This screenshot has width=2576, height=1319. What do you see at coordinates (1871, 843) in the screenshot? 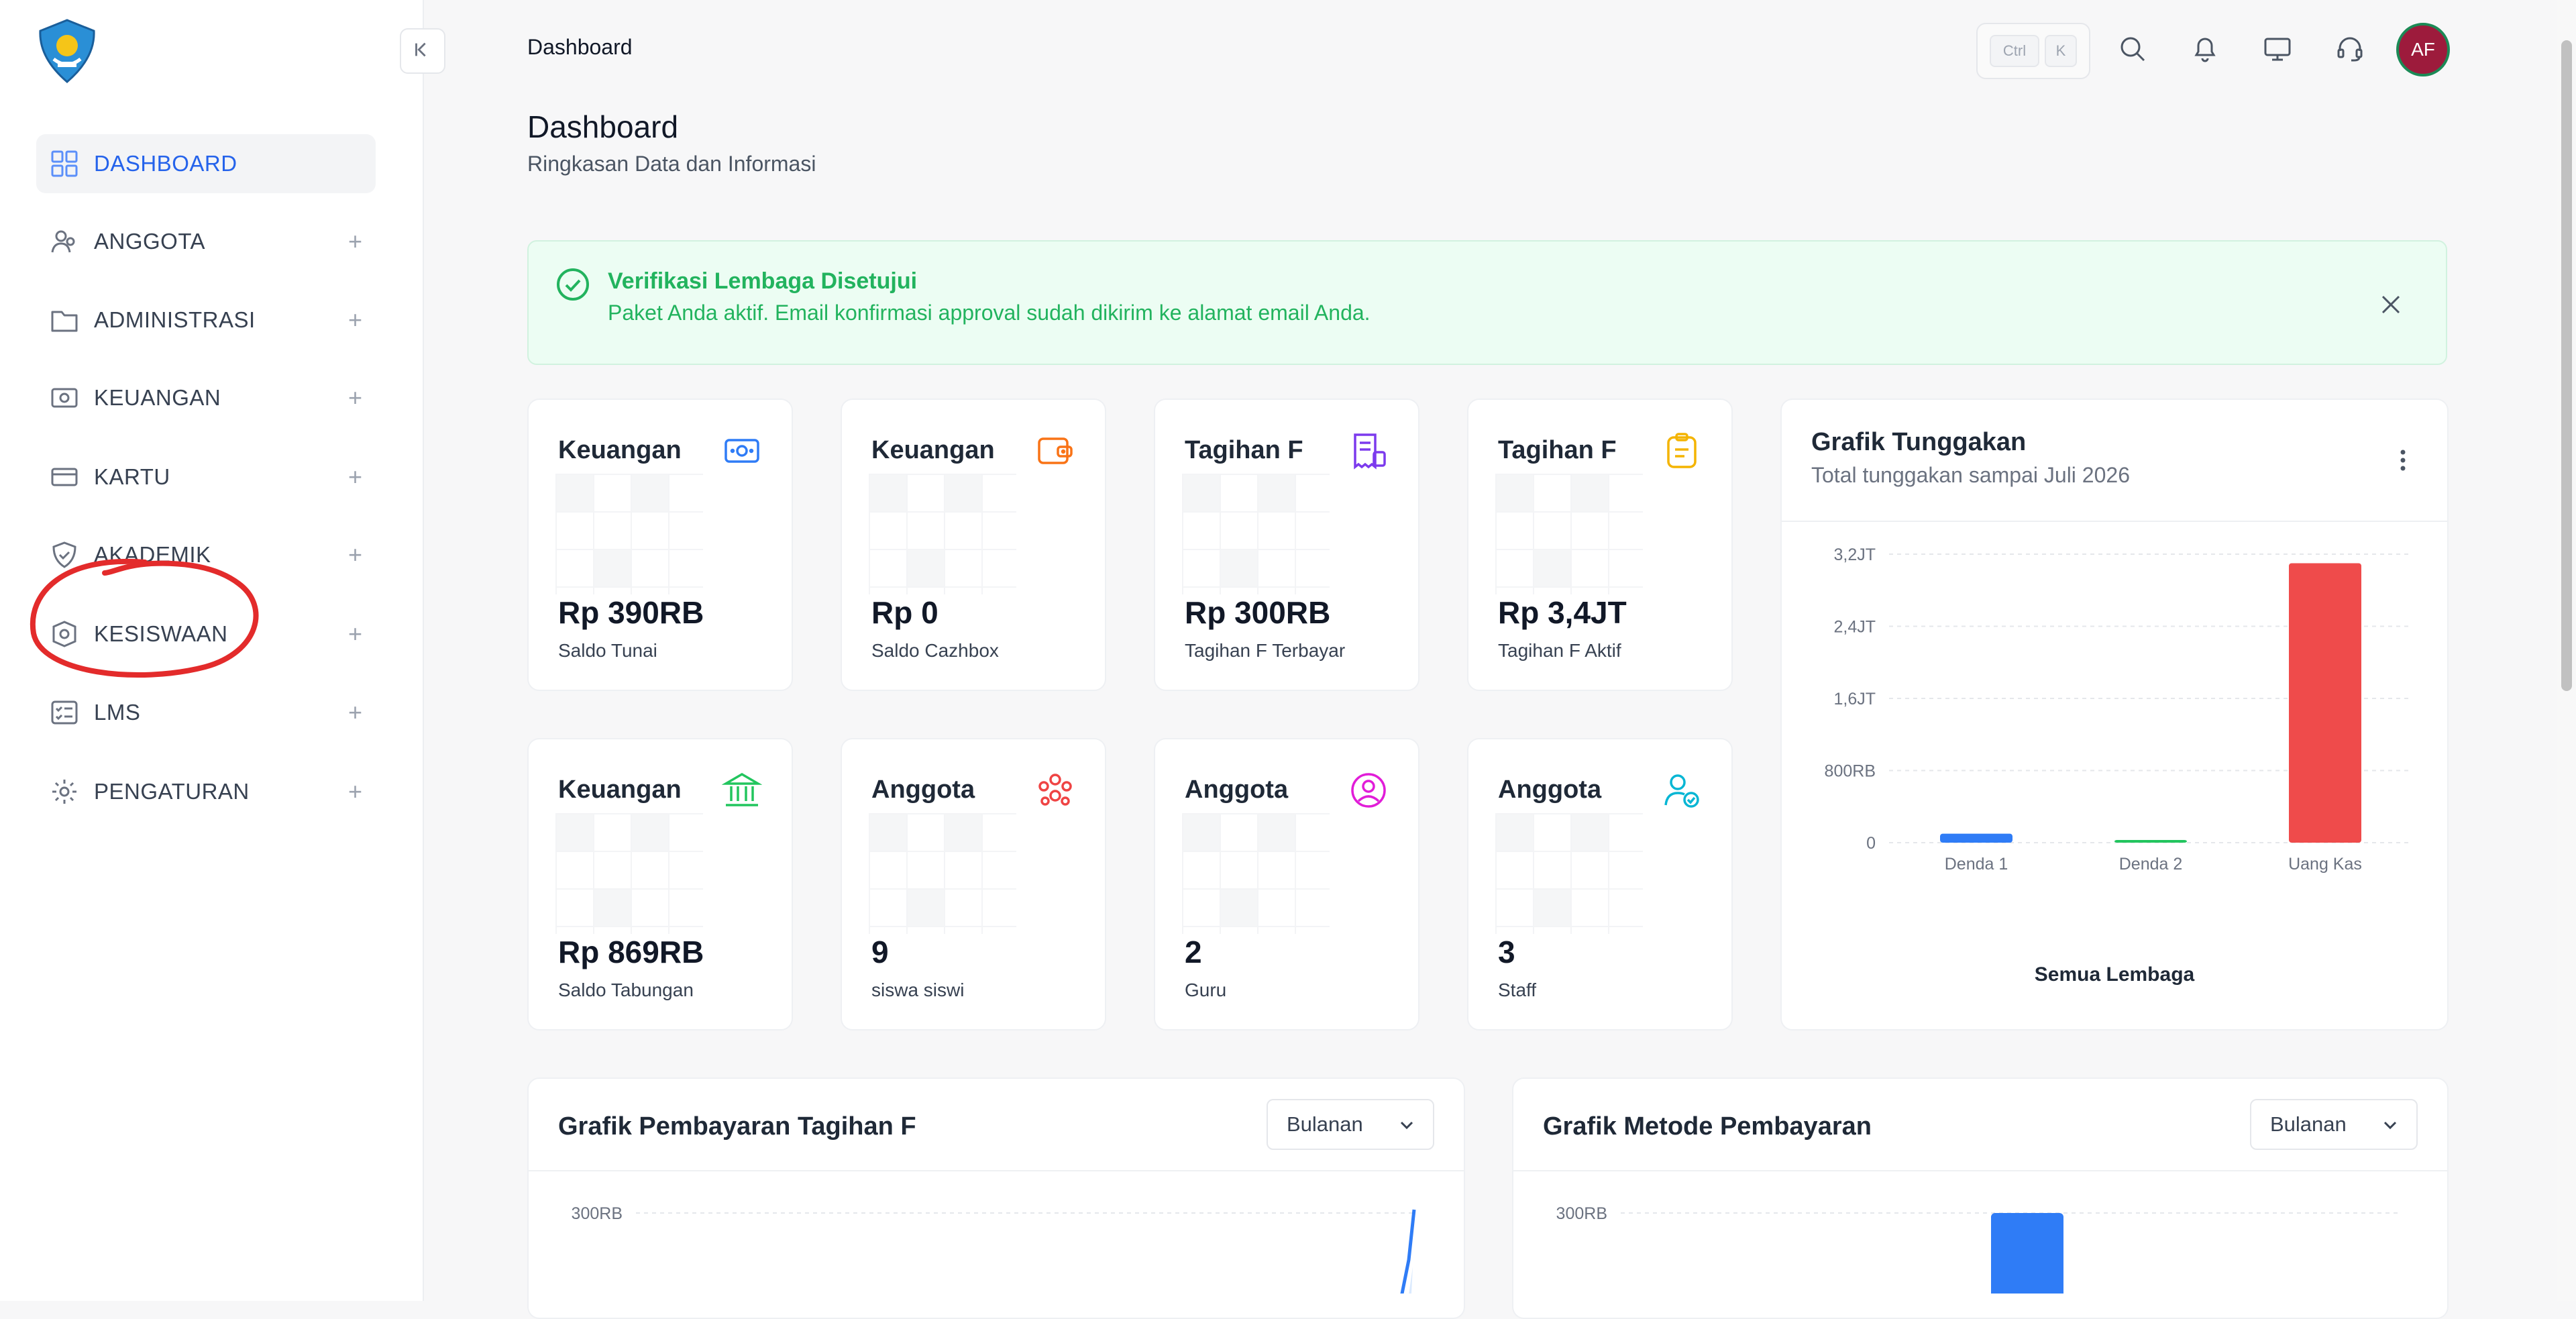
I see `y-tick-label: 0` at bounding box center [1871, 843].